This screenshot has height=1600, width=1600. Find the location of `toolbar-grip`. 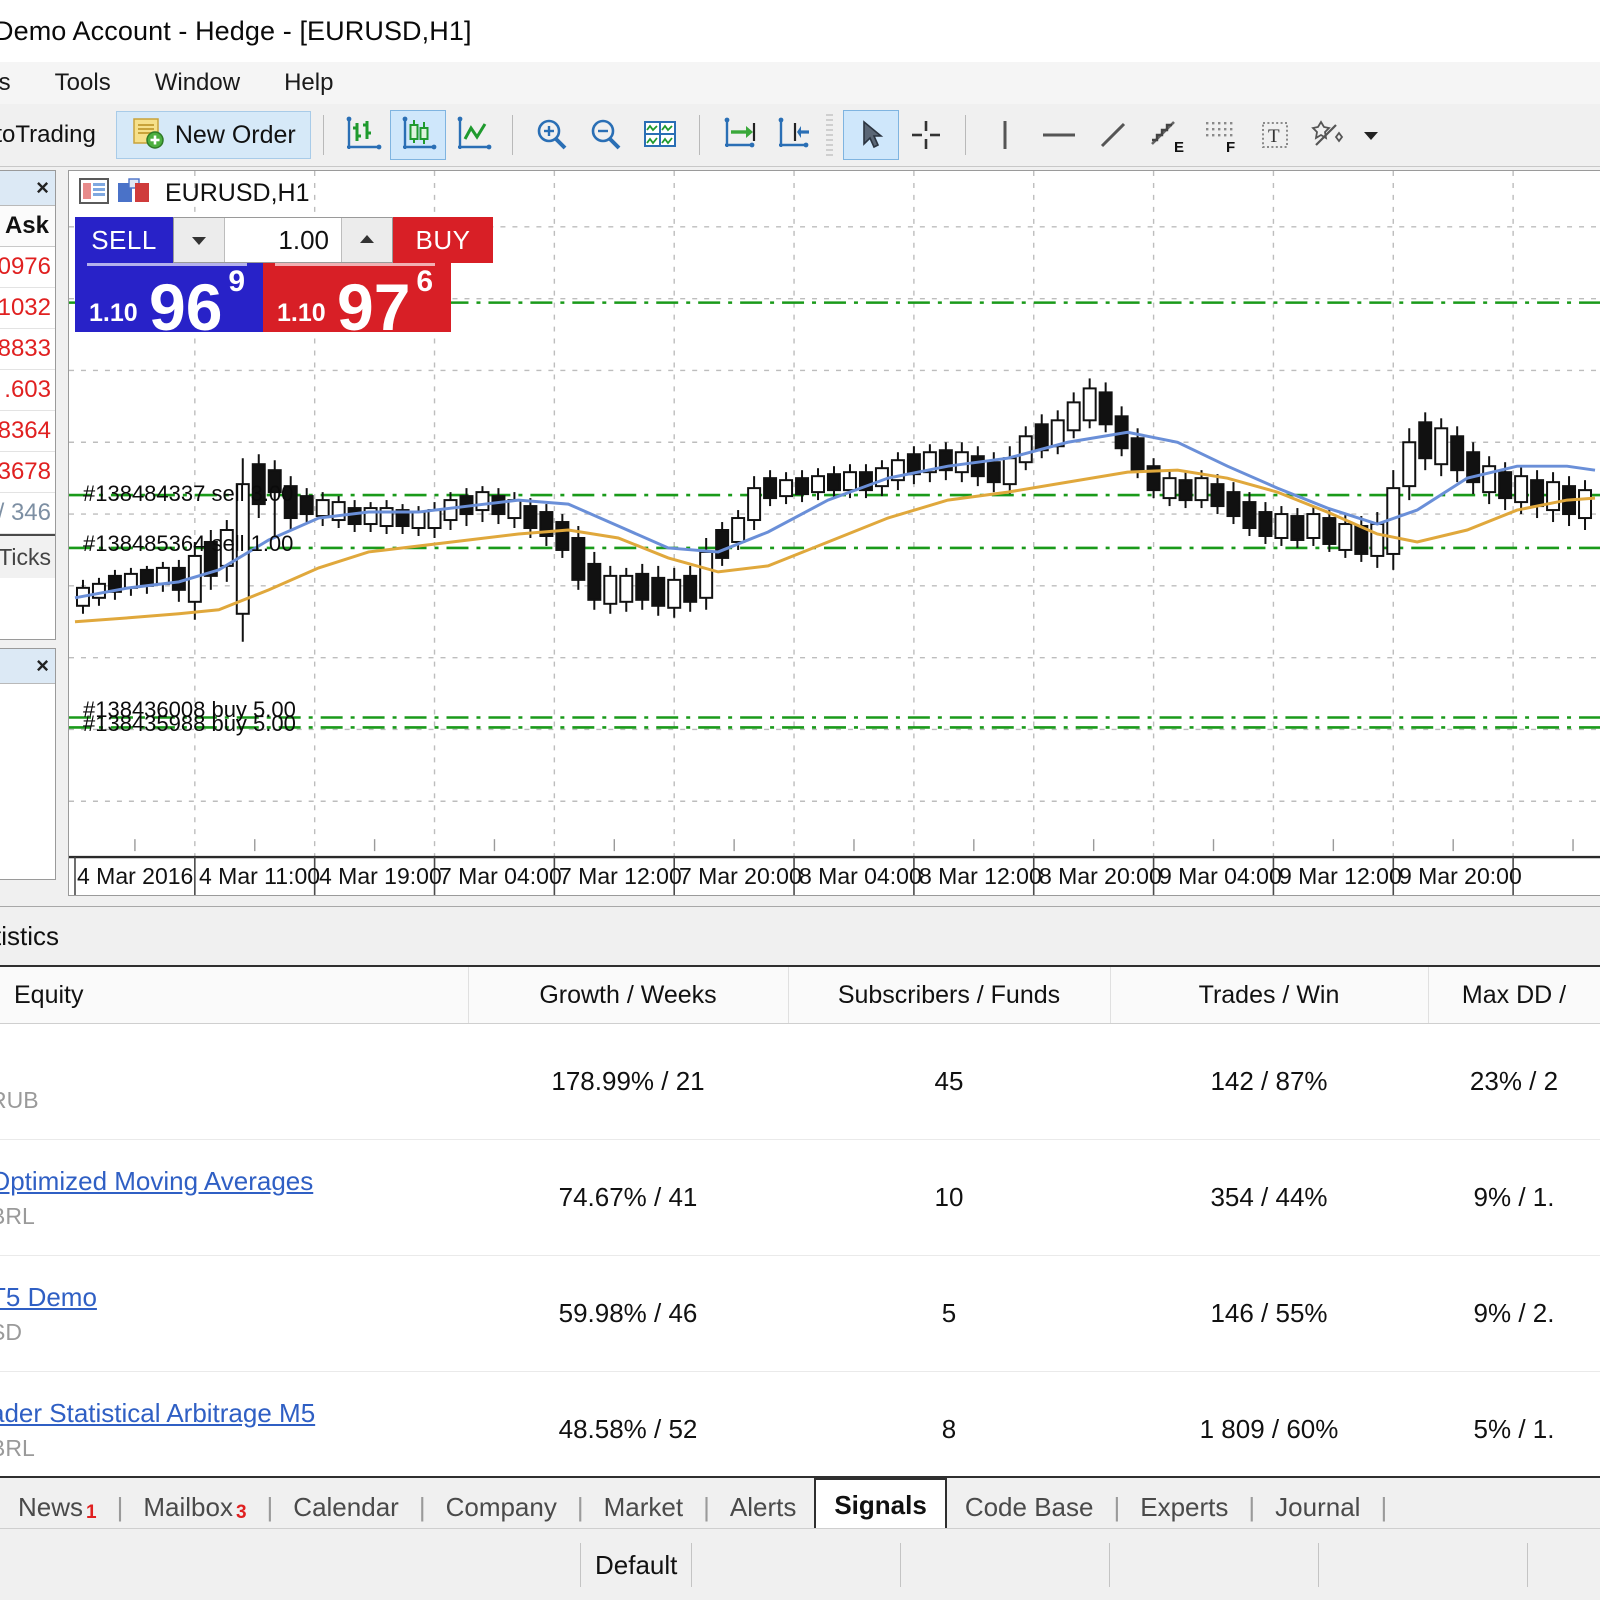

toolbar-grip is located at coordinates (829, 135).